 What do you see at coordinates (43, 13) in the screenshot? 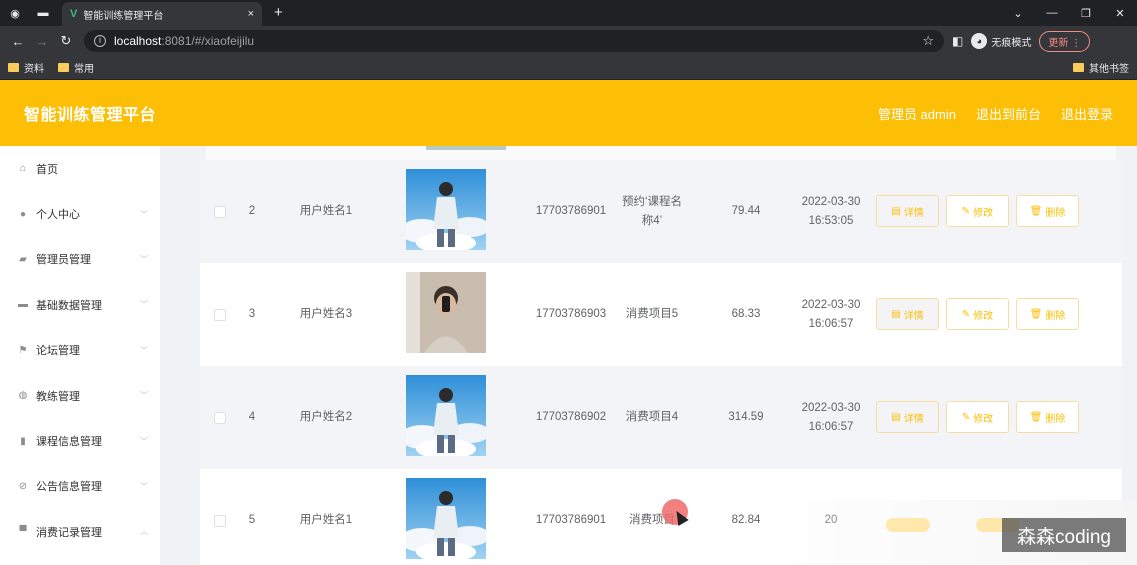
I see `window-icon: ▬` at bounding box center [43, 13].